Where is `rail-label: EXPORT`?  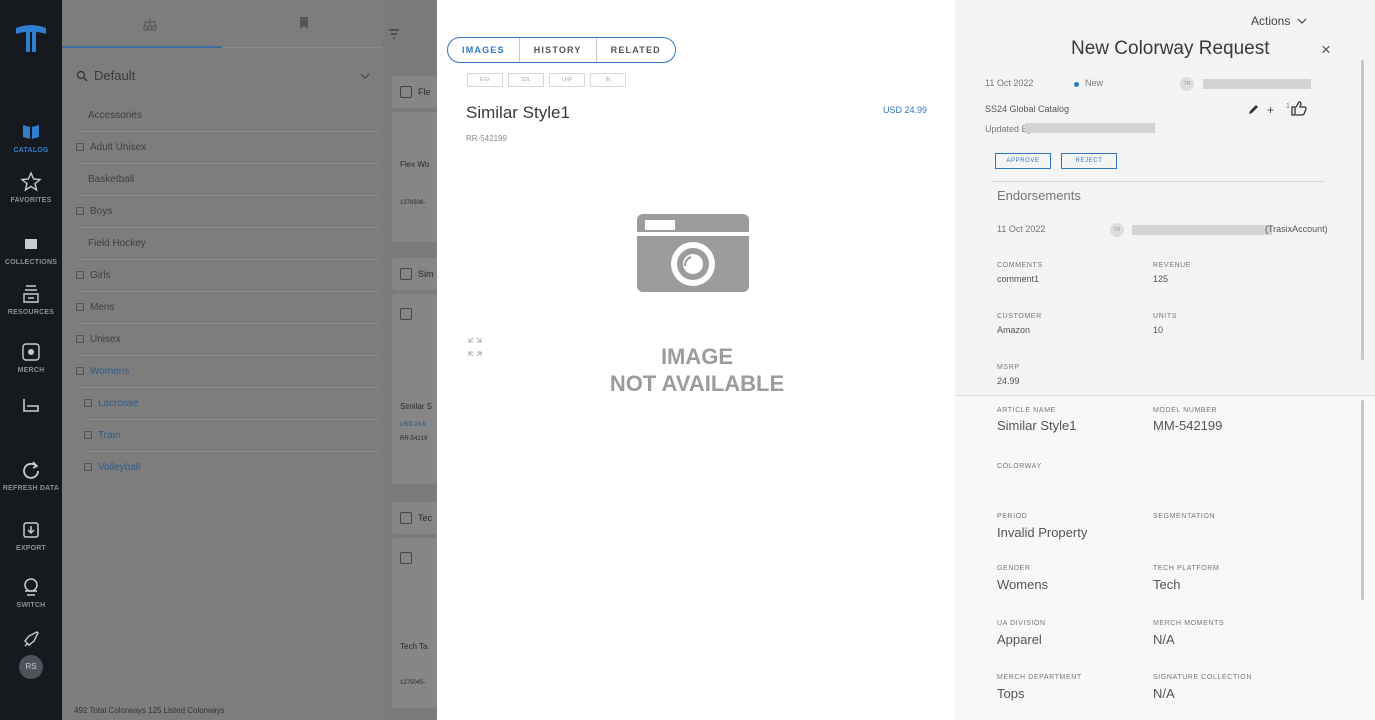 rail-label: EXPORT is located at coordinates (31, 548).